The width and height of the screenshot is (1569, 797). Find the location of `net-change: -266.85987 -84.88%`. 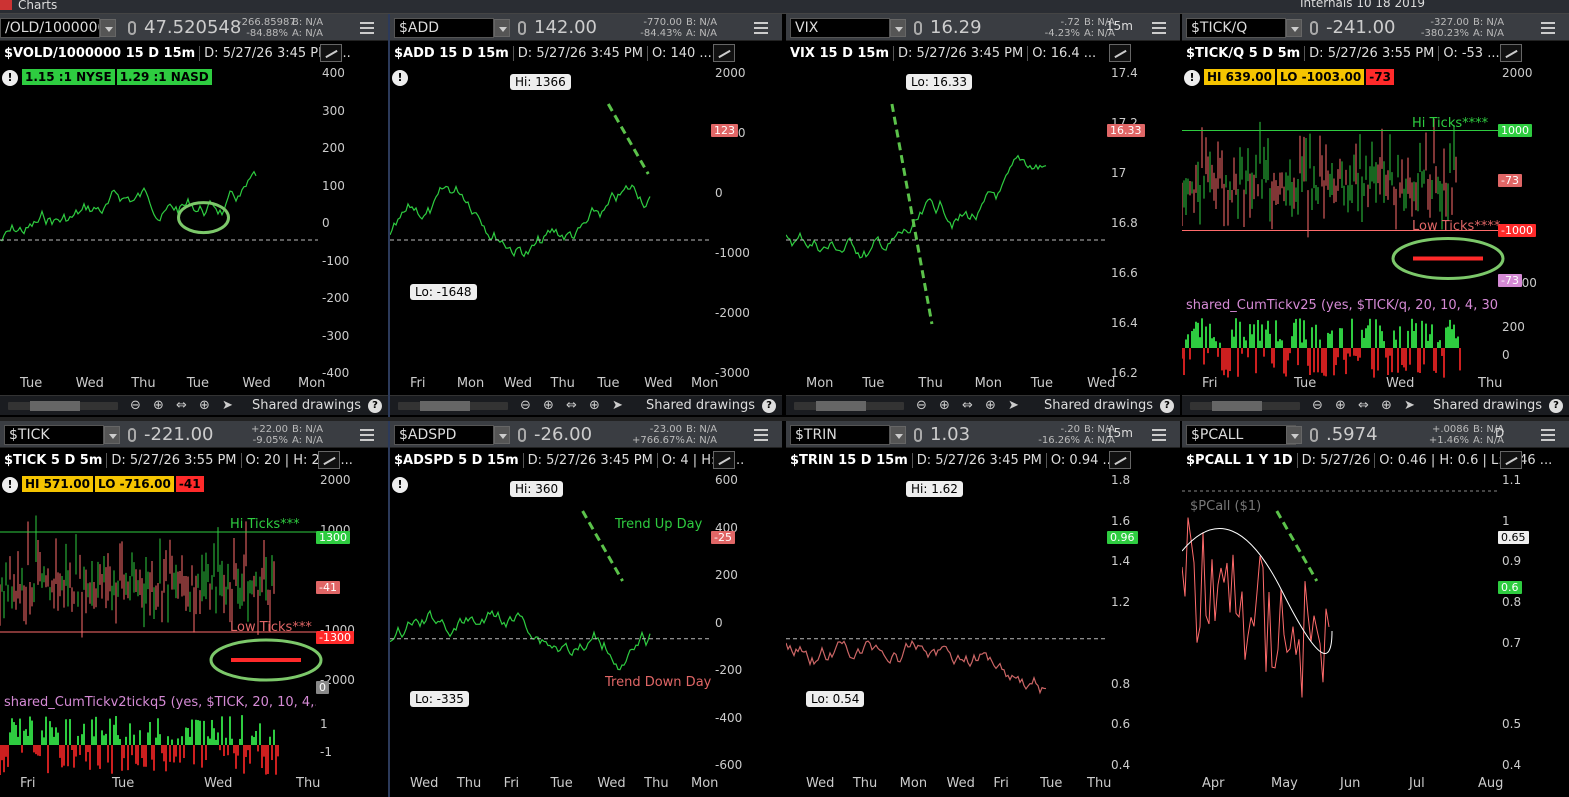

net-change: -266.85987 -84.88% is located at coordinates (267, 28).